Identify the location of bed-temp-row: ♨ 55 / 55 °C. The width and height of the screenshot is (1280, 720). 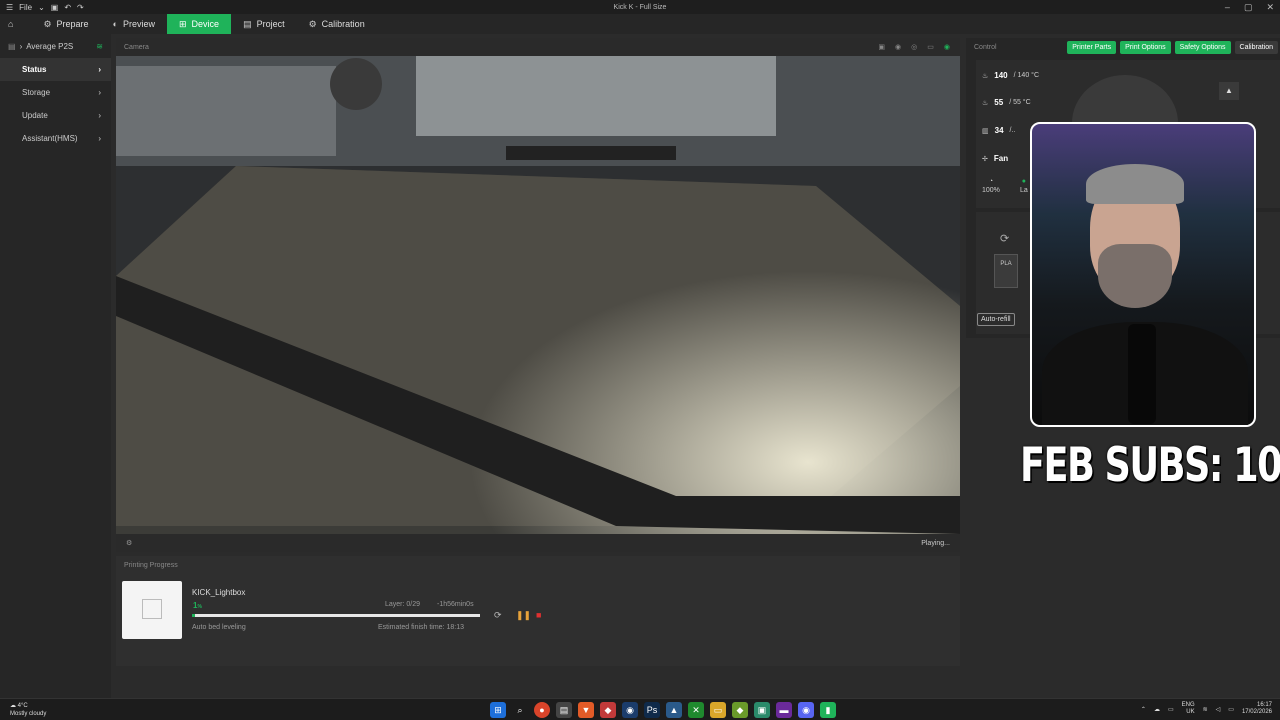
(1006, 102).